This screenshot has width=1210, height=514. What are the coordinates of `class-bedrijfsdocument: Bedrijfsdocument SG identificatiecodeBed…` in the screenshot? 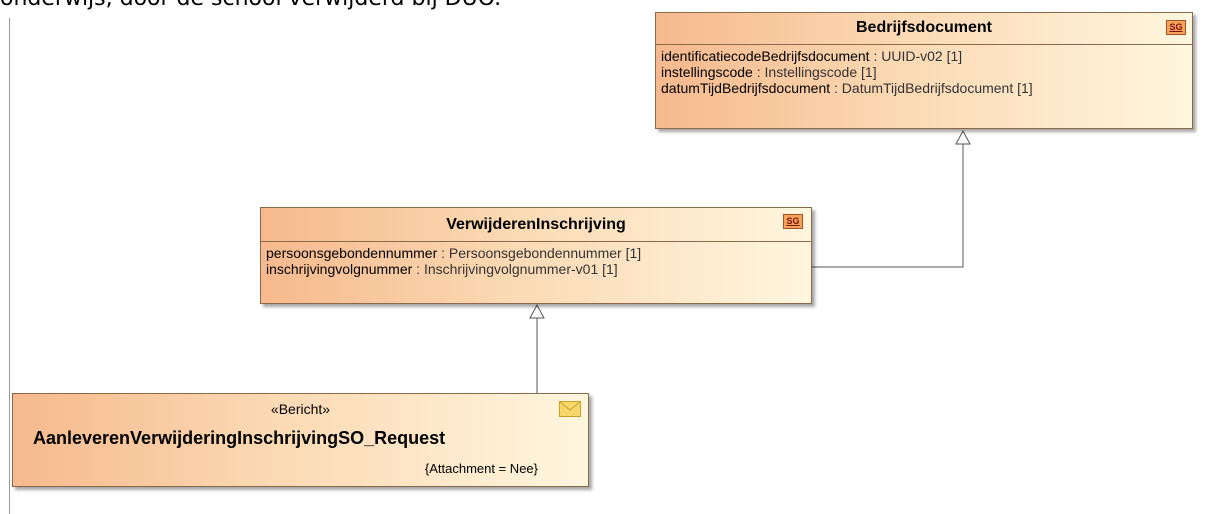 It's located at (924, 70).